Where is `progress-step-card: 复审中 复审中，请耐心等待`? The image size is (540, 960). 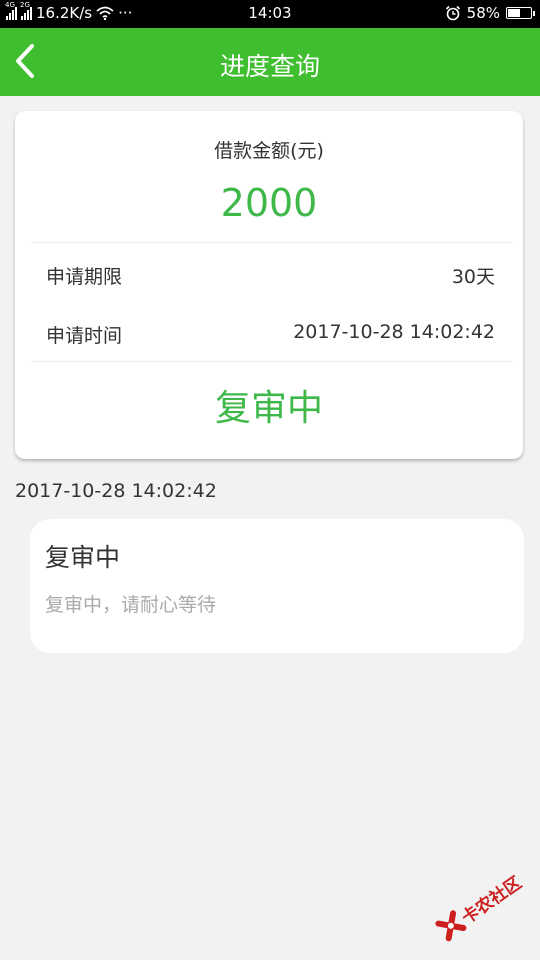 progress-step-card: 复审中 复审中，请耐心等待 is located at coordinates (277, 586).